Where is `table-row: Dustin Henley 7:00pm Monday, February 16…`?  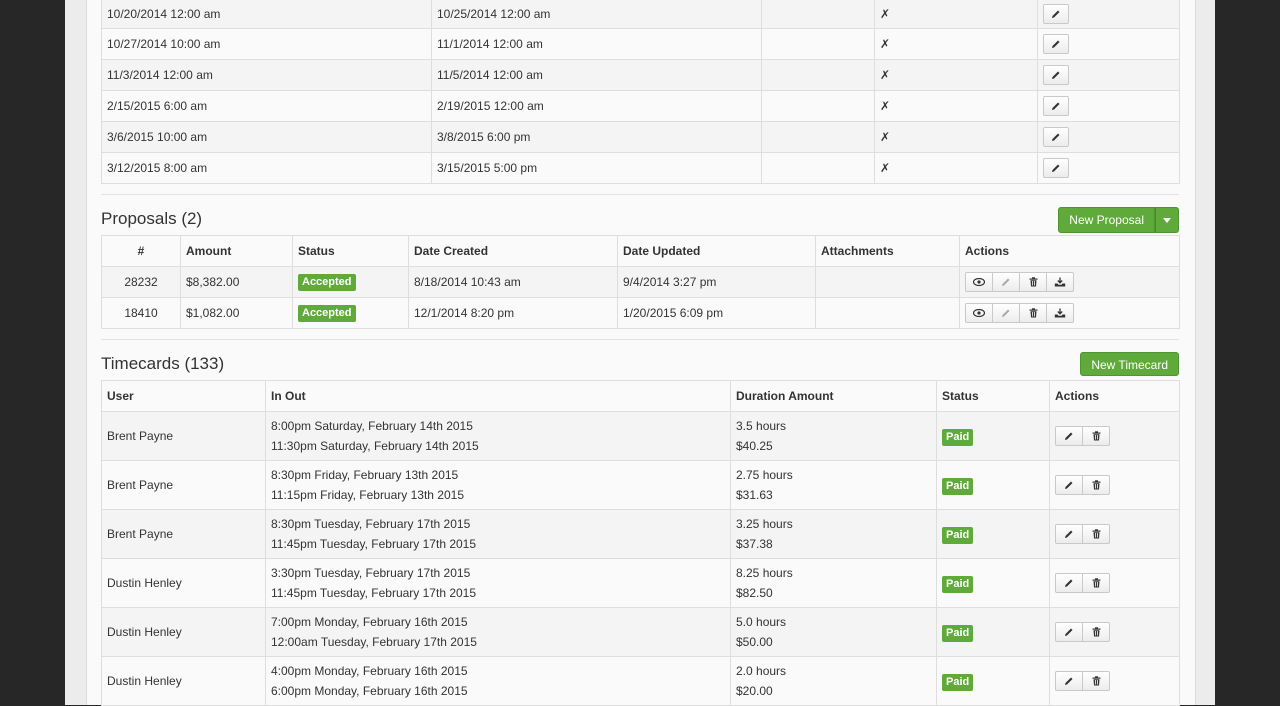 table-row: Dustin Henley 7:00pm Monday, February 16… is located at coordinates (640, 632).